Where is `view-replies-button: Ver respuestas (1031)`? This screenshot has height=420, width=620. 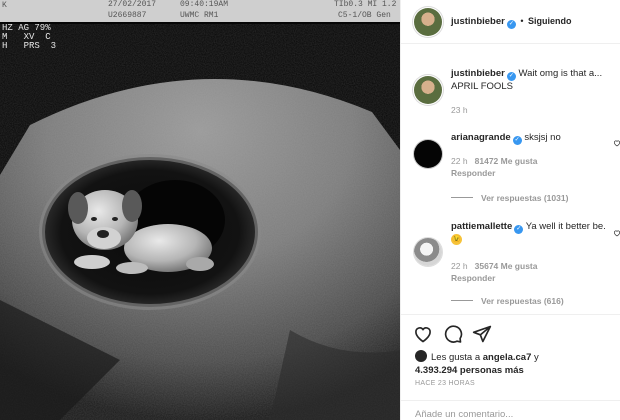 view-replies-button: Ver respuestas (1031) is located at coordinates (509, 198).